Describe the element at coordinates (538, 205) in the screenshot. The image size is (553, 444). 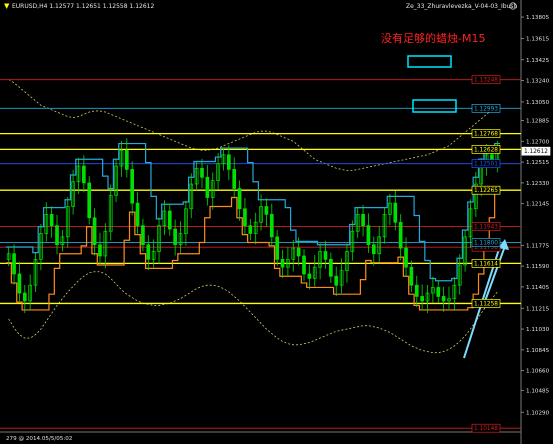
I see `y-tick-label-9: 1.12145` at that location.